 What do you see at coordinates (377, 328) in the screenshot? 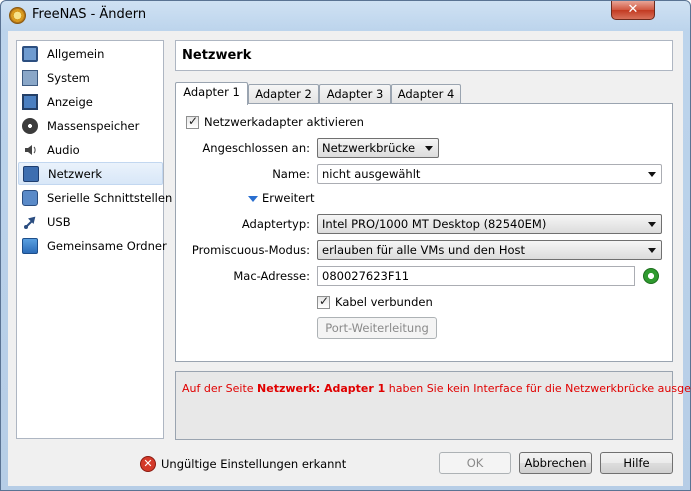
I see `port-forwarding-button: Port-Weiterleitung` at bounding box center [377, 328].